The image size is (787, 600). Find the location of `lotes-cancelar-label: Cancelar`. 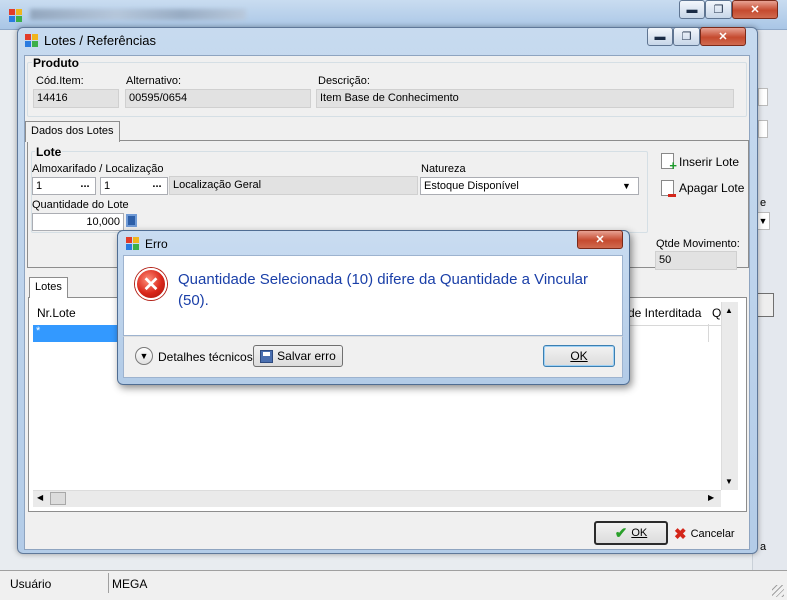

lotes-cancelar-label: Cancelar is located at coordinates (712, 534).